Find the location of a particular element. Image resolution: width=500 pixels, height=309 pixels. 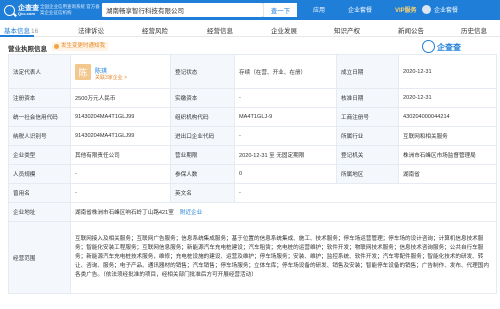

tab-history: 历史信息 is located at coordinates (474, 30).